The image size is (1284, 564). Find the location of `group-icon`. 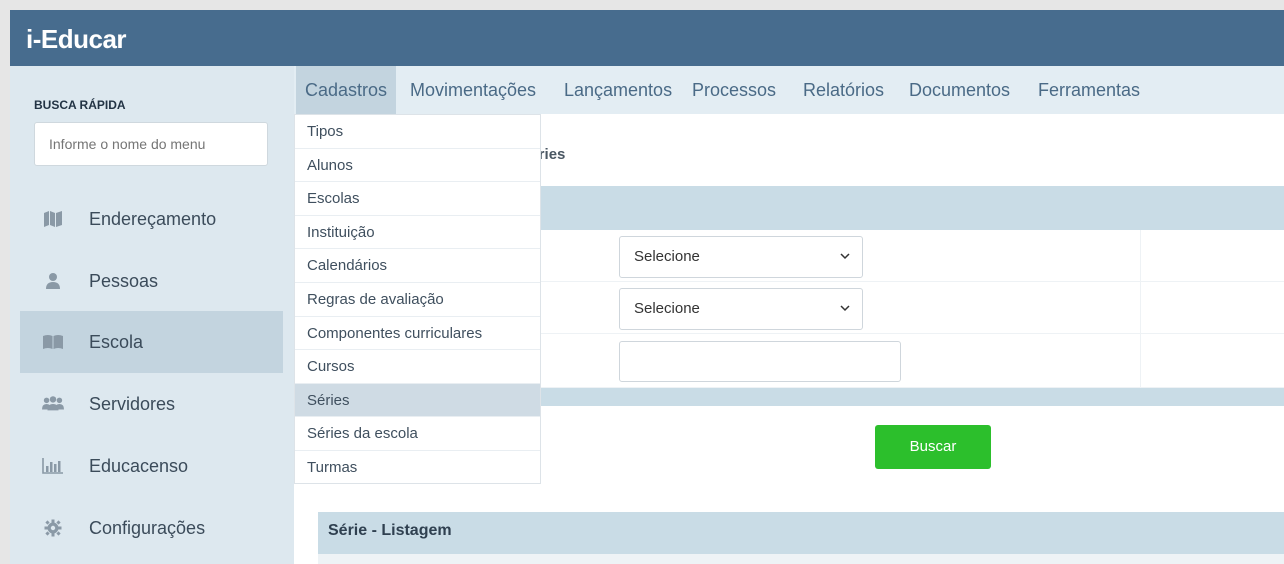

group-icon is located at coordinates (53, 404).